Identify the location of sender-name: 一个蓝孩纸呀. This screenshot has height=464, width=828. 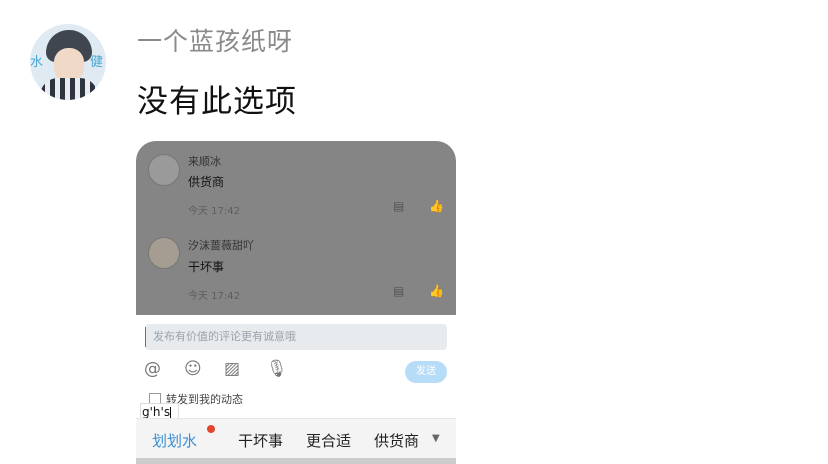
(215, 41).